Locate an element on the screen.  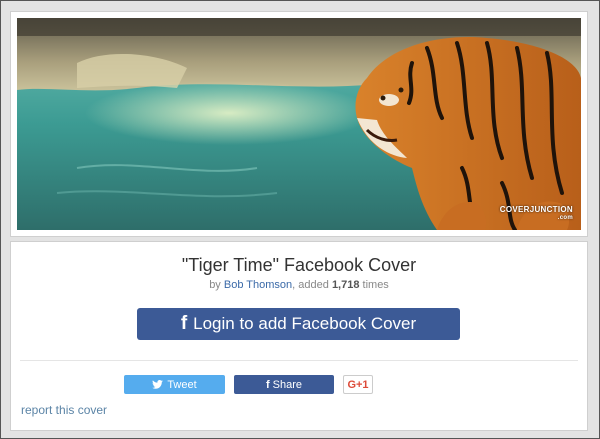
login-button-label: Login to add Facebook Cover is located at coordinates (305, 323).